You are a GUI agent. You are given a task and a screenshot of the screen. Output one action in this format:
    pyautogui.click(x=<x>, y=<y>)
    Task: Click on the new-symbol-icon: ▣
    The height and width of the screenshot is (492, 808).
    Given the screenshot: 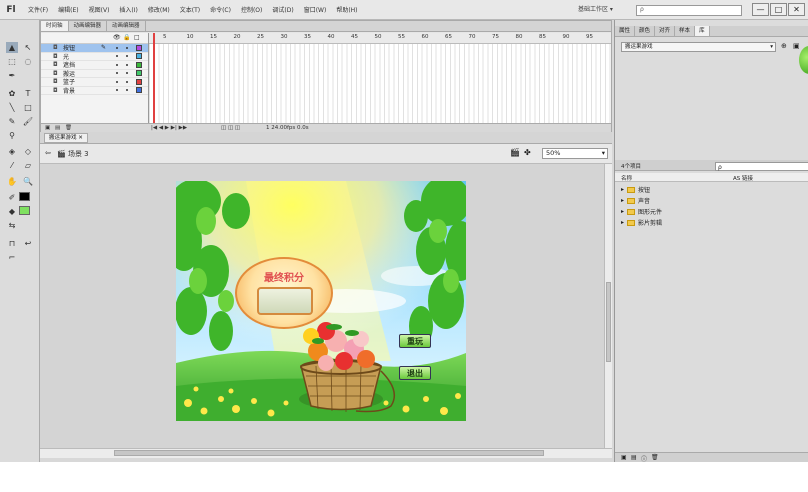 What is the action you would take?
    pyautogui.click(x=624, y=457)
    